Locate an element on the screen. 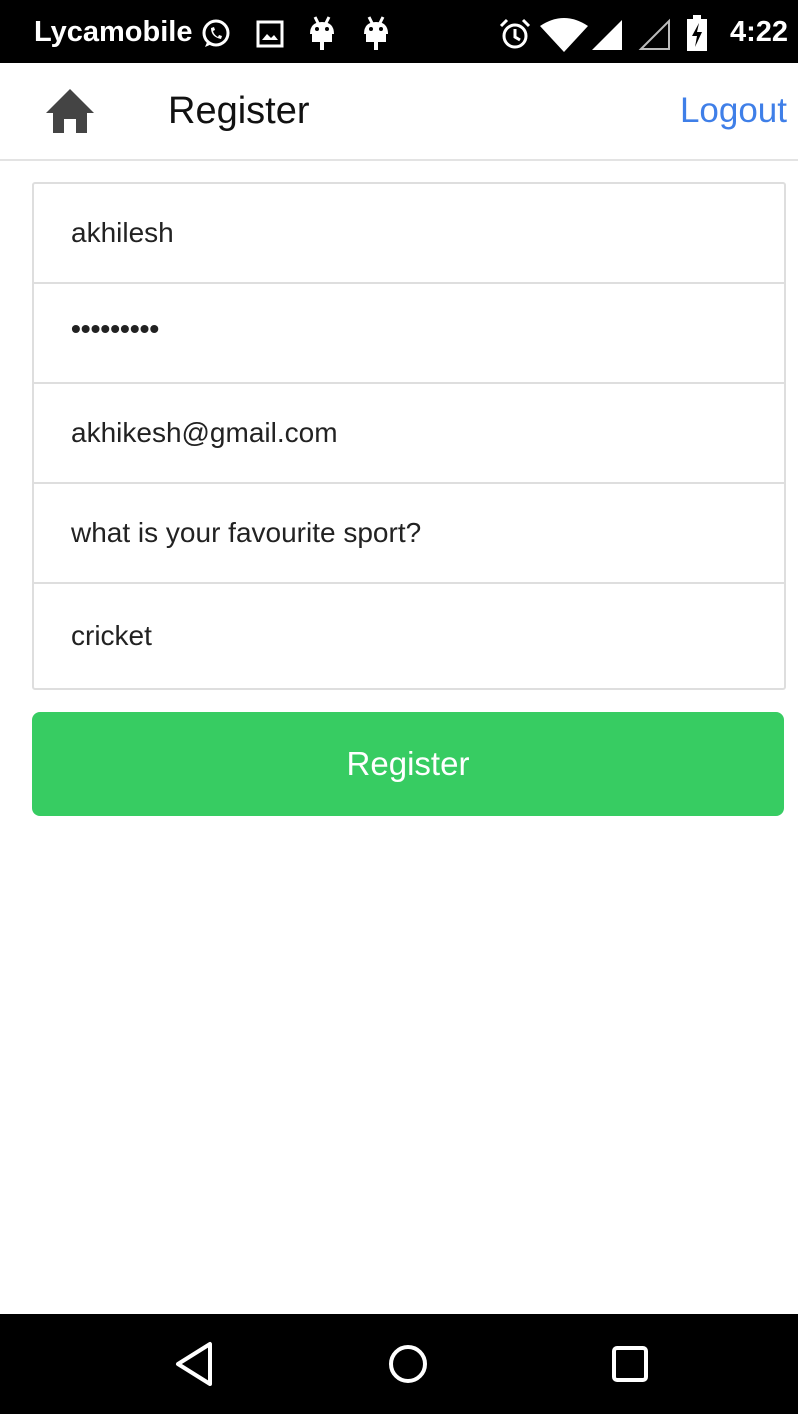  password-field: ••••••••• is located at coordinates (409, 334).